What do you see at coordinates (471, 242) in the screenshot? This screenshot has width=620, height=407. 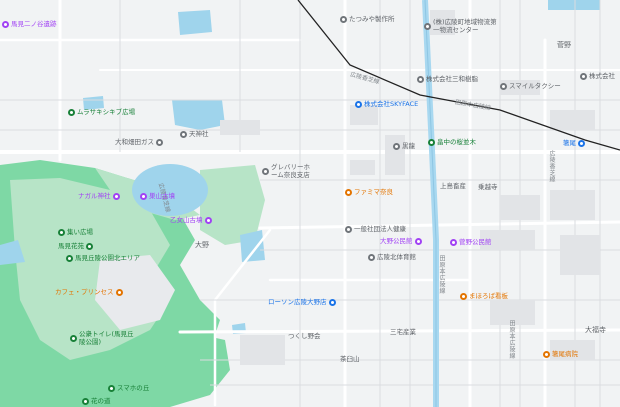 I see `poi-marker: 菅野公民館` at bounding box center [471, 242].